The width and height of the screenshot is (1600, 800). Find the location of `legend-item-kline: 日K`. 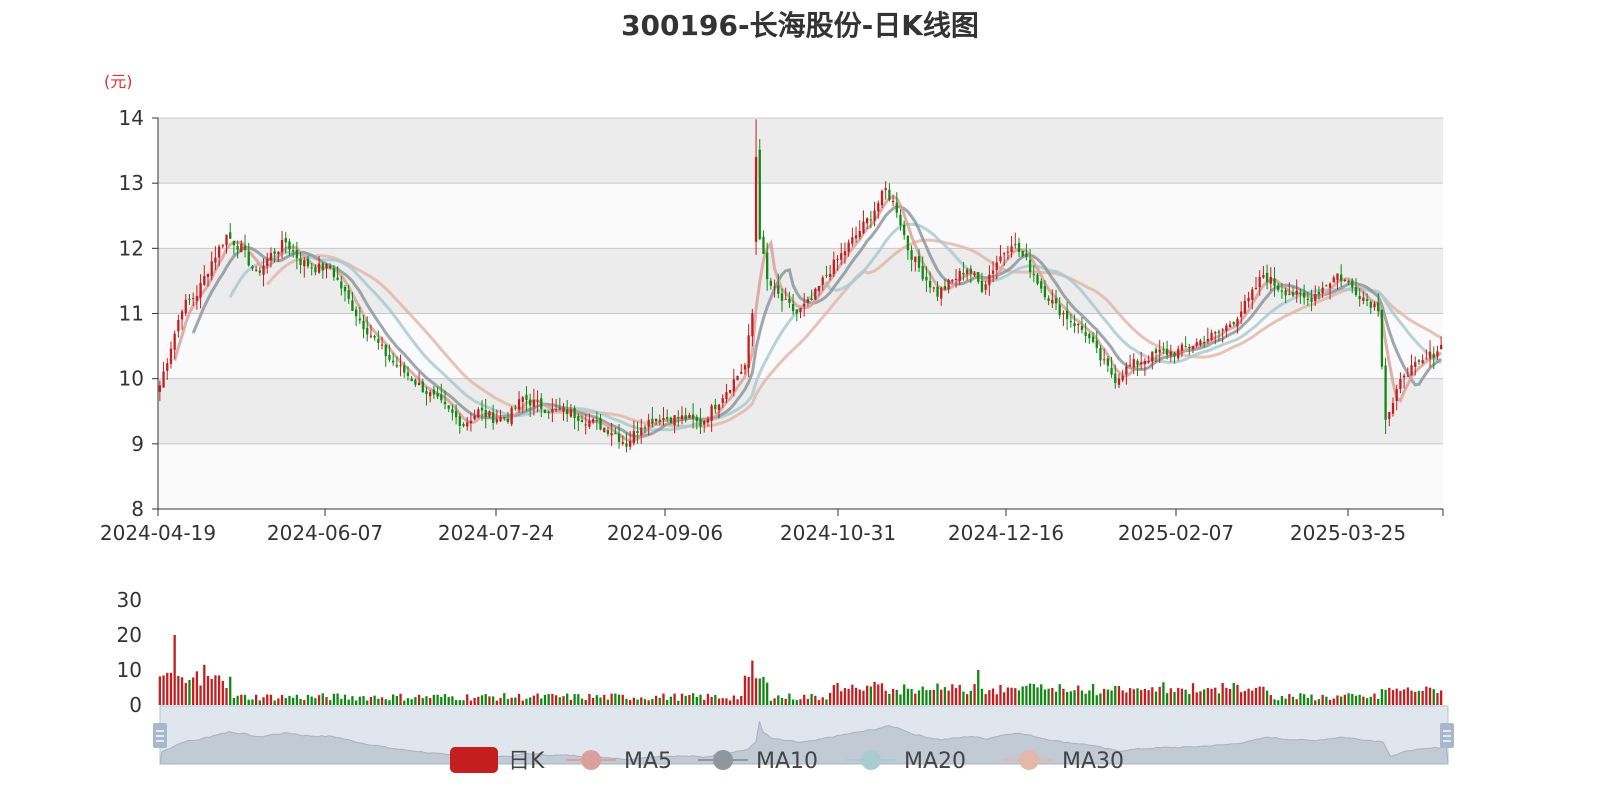

legend-item-kline: 日K is located at coordinates (497, 760).